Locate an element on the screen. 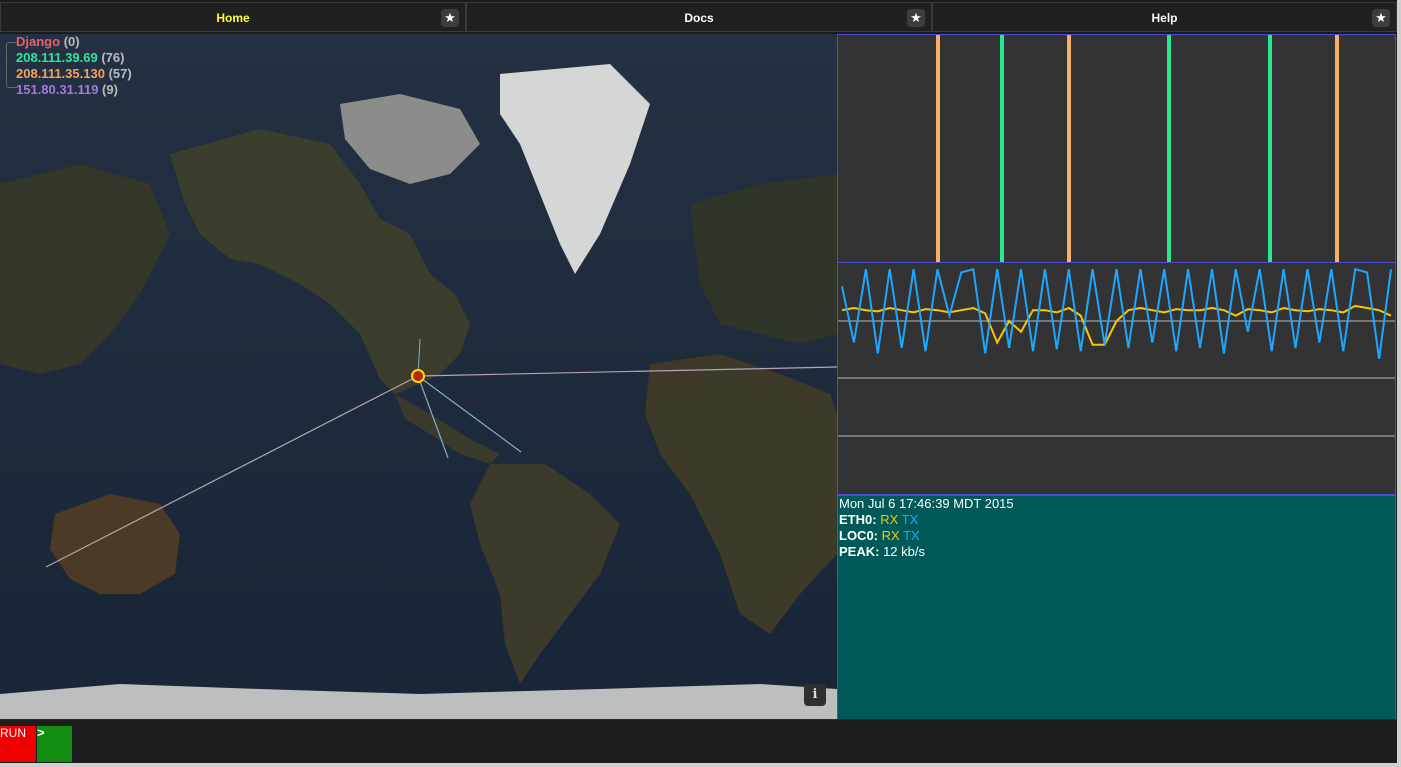 The image size is (1401, 767). legend-count: (9) is located at coordinates (110, 89).